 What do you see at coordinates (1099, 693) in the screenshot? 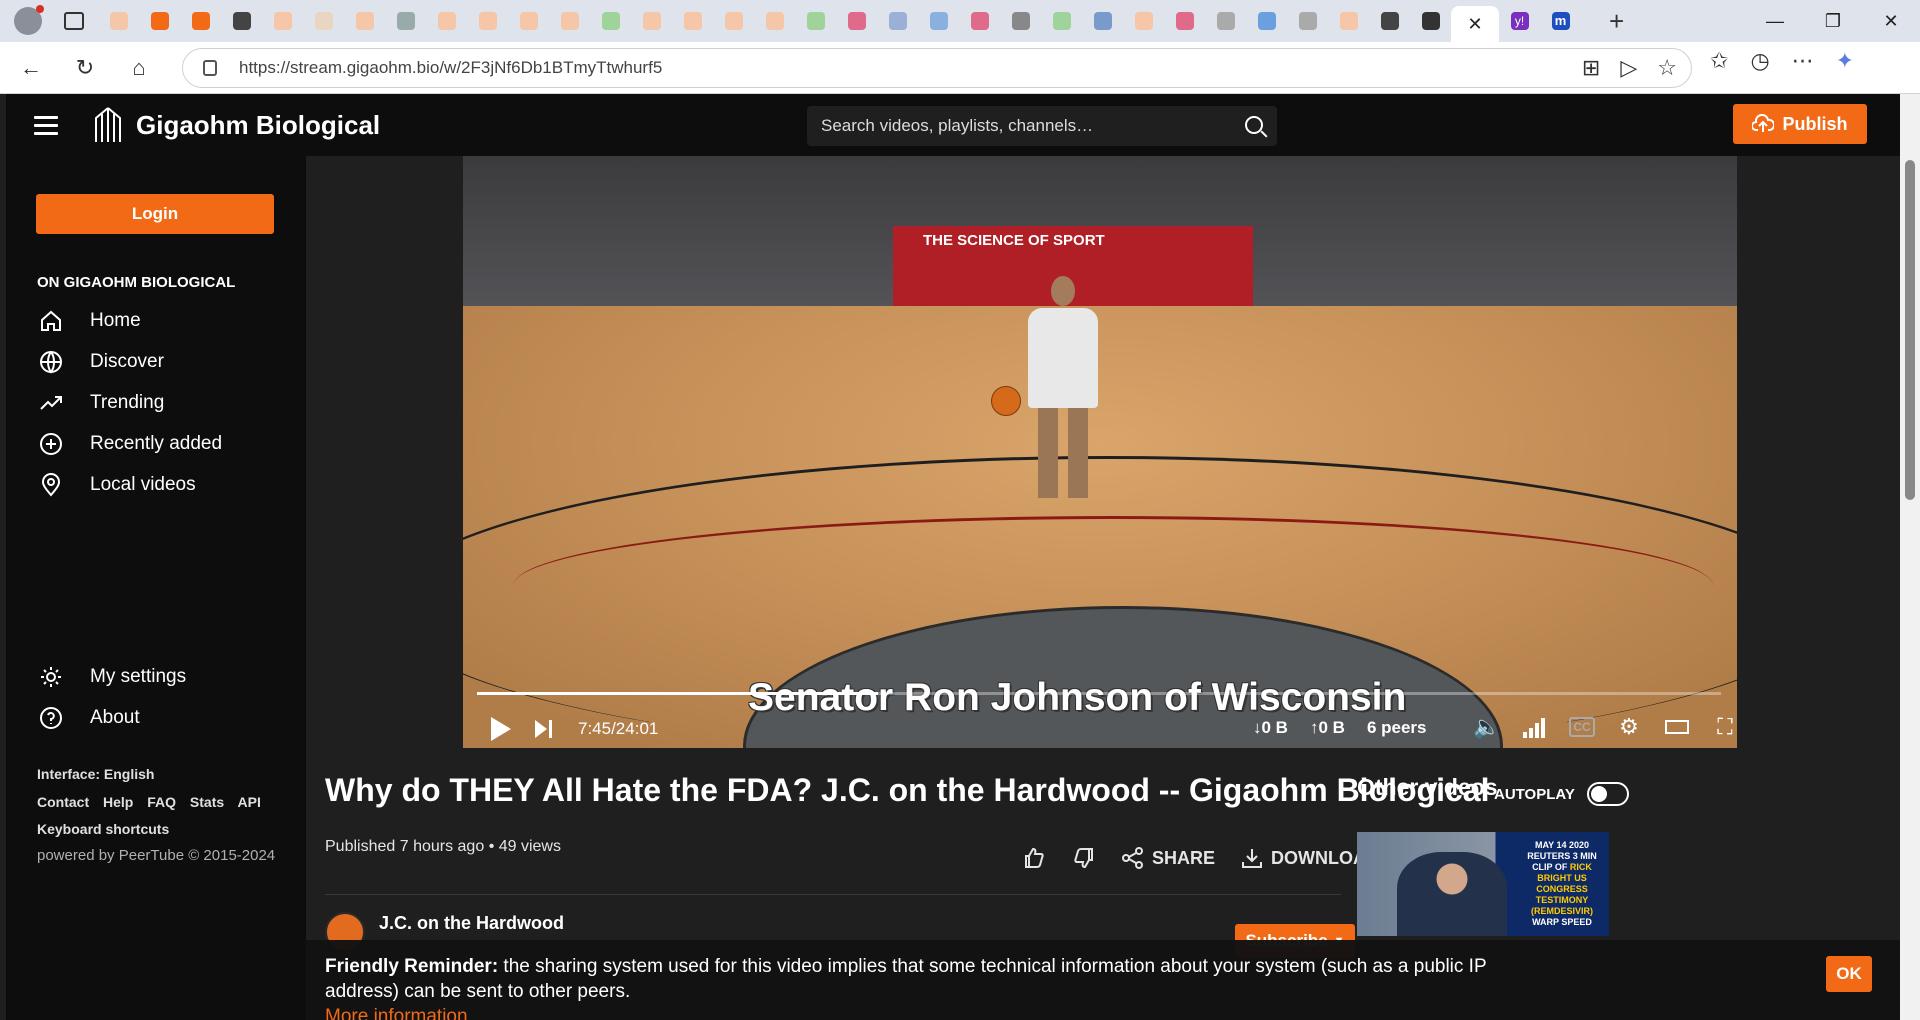
I see `seek-bar` at bounding box center [1099, 693].